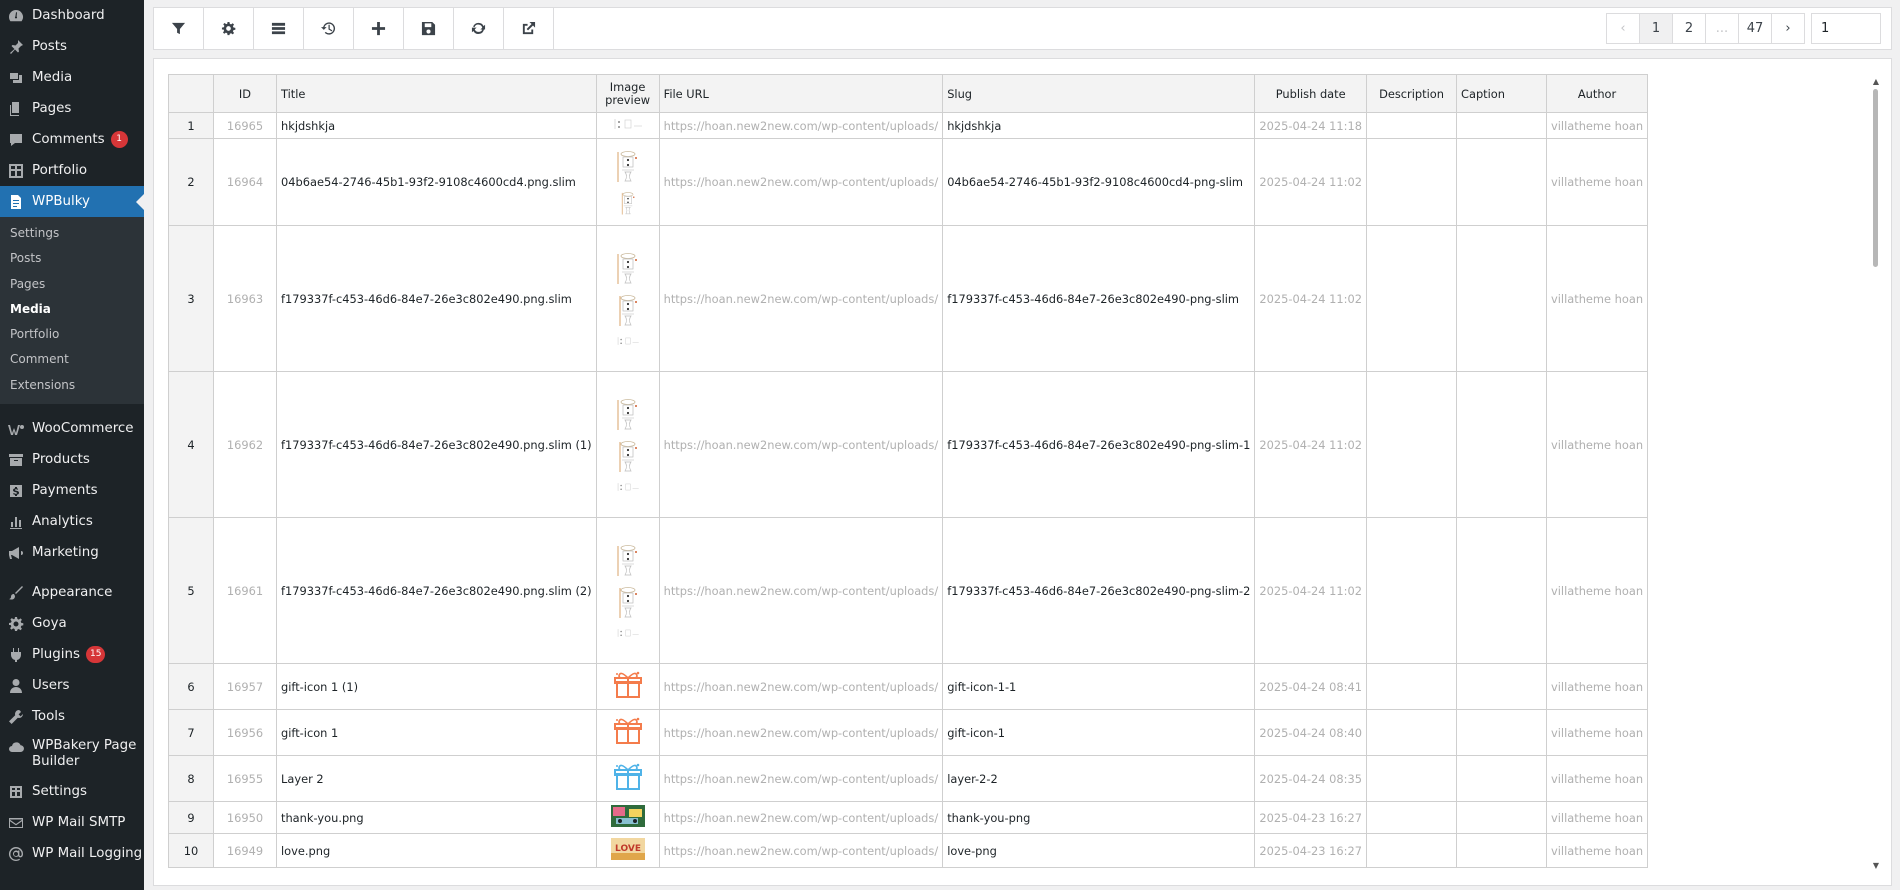 The height and width of the screenshot is (890, 1900). What do you see at coordinates (191, 444) in the screenshot?
I see `row-number-cell: 4` at bounding box center [191, 444].